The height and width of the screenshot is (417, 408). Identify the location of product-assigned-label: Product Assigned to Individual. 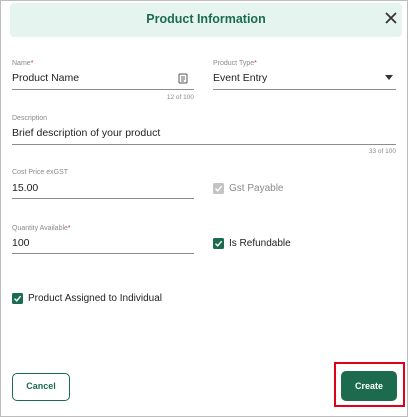
(95, 298).